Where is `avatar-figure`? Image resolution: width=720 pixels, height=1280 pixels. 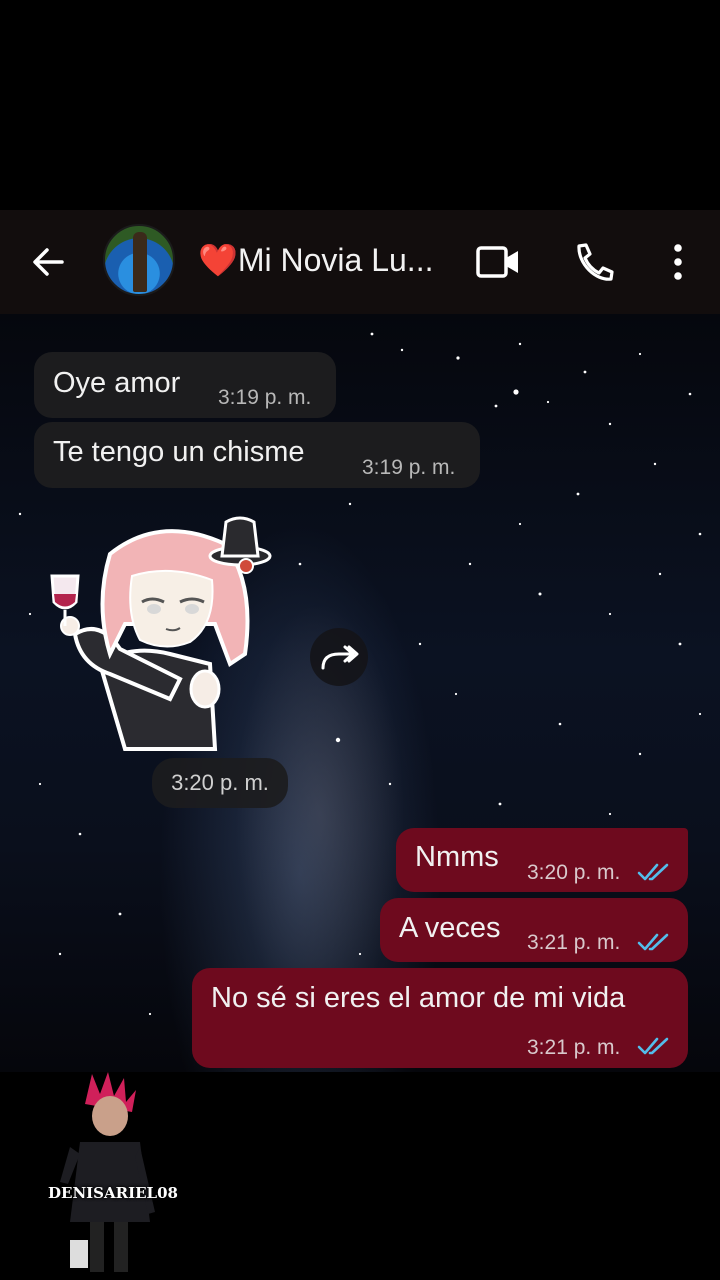 avatar-figure is located at coordinates (140, 262).